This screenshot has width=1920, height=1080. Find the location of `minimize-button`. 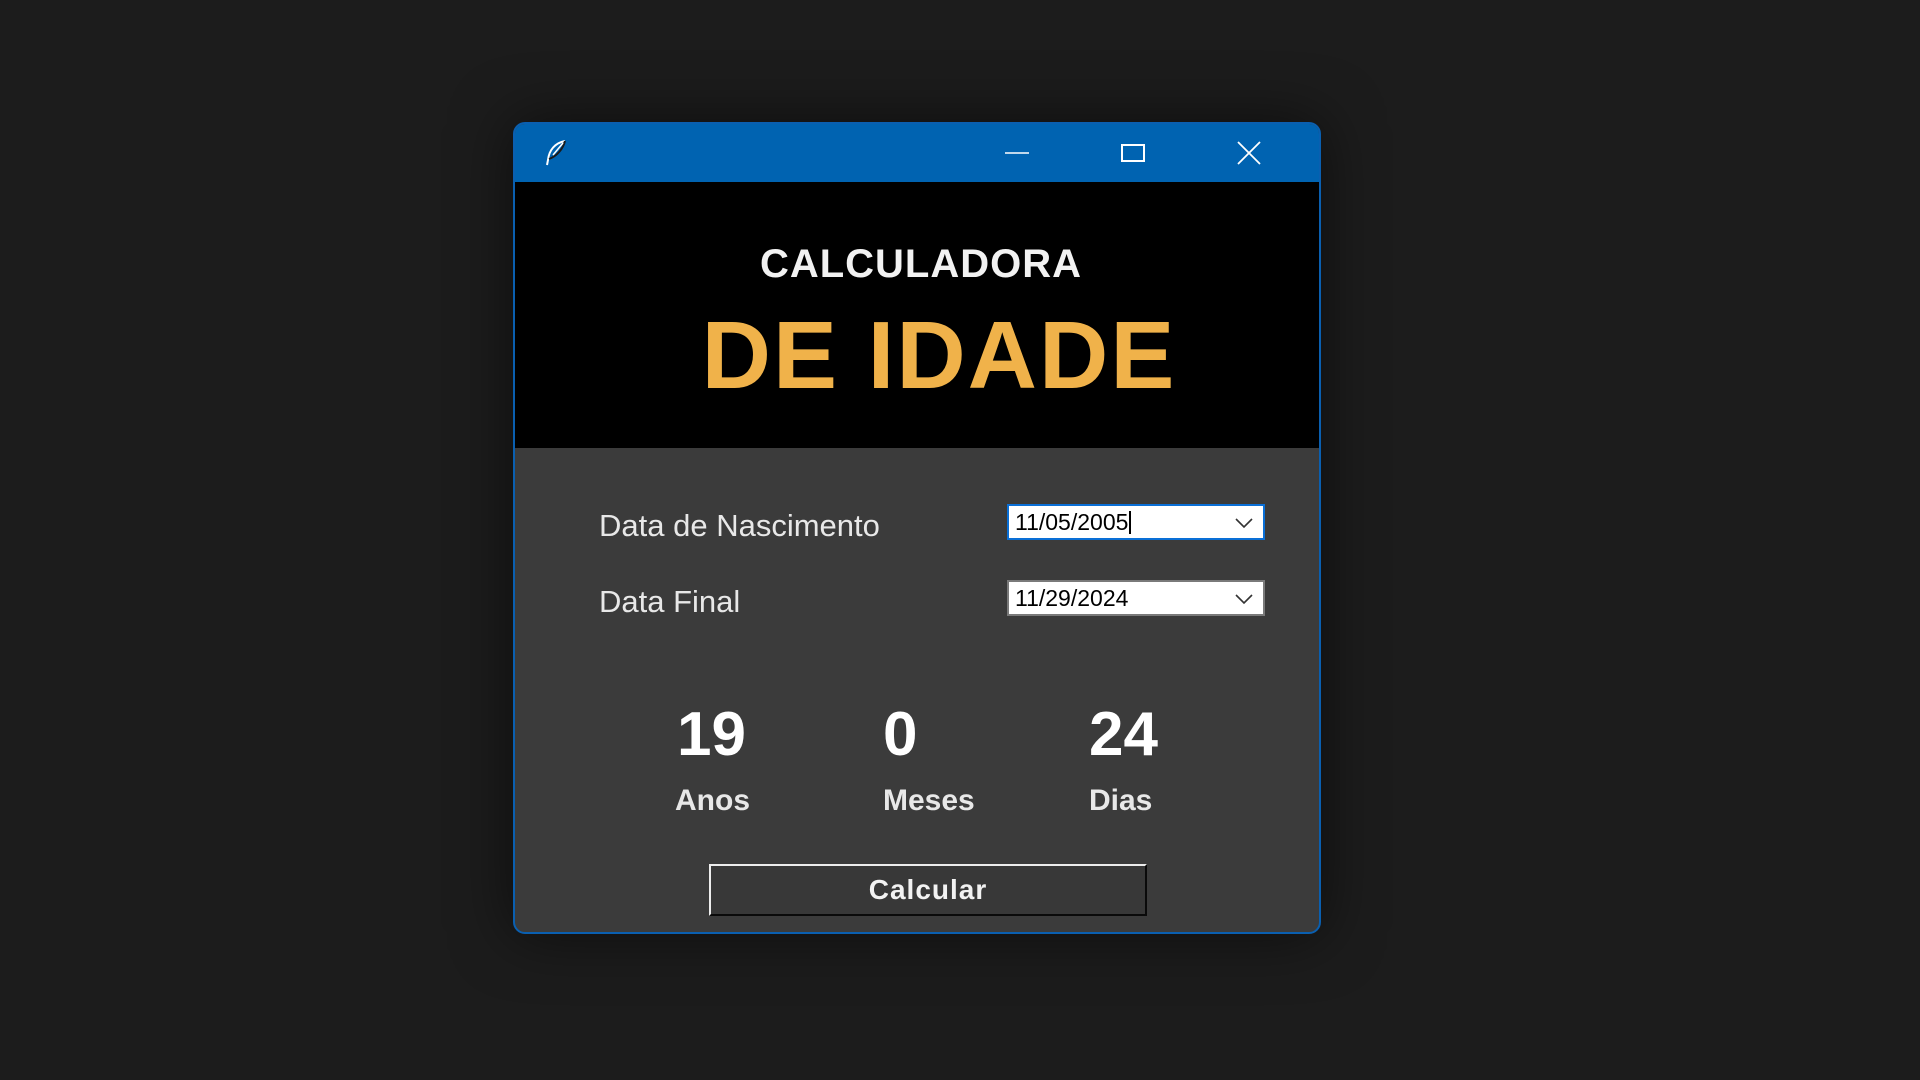

minimize-button is located at coordinates (1017, 153).